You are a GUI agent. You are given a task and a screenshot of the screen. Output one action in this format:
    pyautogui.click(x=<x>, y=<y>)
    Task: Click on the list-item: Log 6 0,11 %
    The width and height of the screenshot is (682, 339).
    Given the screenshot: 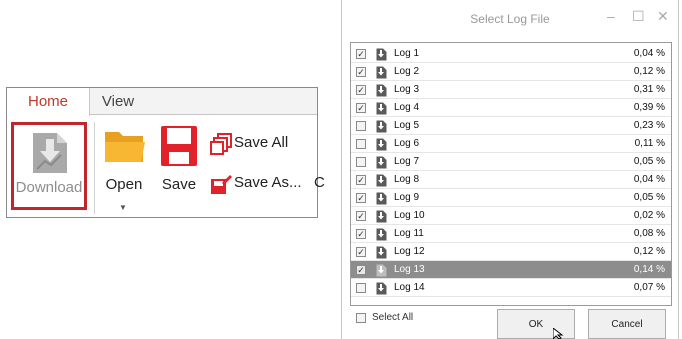 What is the action you would take?
    pyautogui.click(x=511, y=144)
    